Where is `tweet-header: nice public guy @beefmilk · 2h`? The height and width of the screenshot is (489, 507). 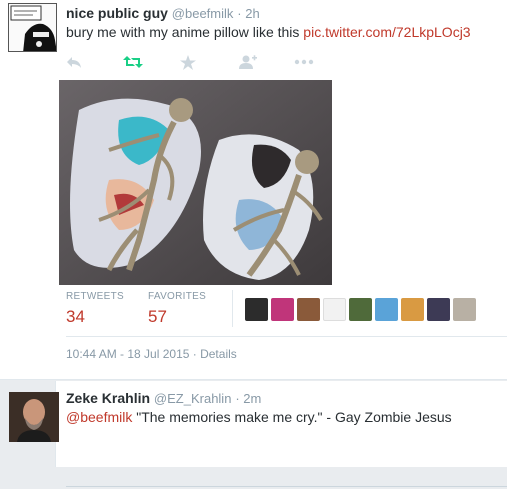 tweet-header: nice public guy @beefmilk · 2h is located at coordinates (163, 13).